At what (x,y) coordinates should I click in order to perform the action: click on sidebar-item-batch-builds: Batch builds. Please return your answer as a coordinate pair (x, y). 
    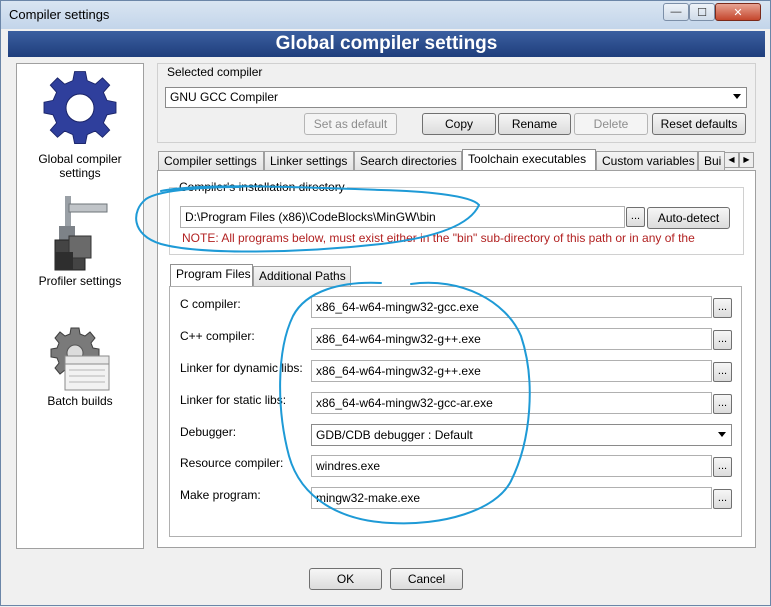
    Looking at the image, I should click on (80, 365).